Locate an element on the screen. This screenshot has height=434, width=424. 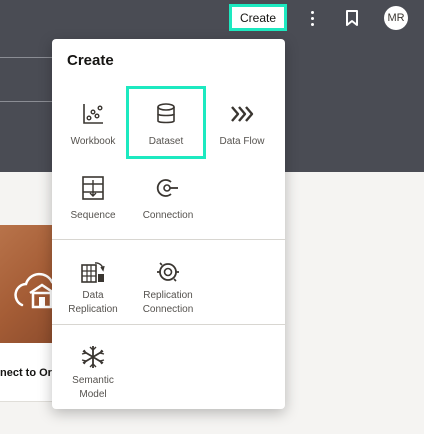
data-replication-item: Data Replication is located at coordinates (93, 288).